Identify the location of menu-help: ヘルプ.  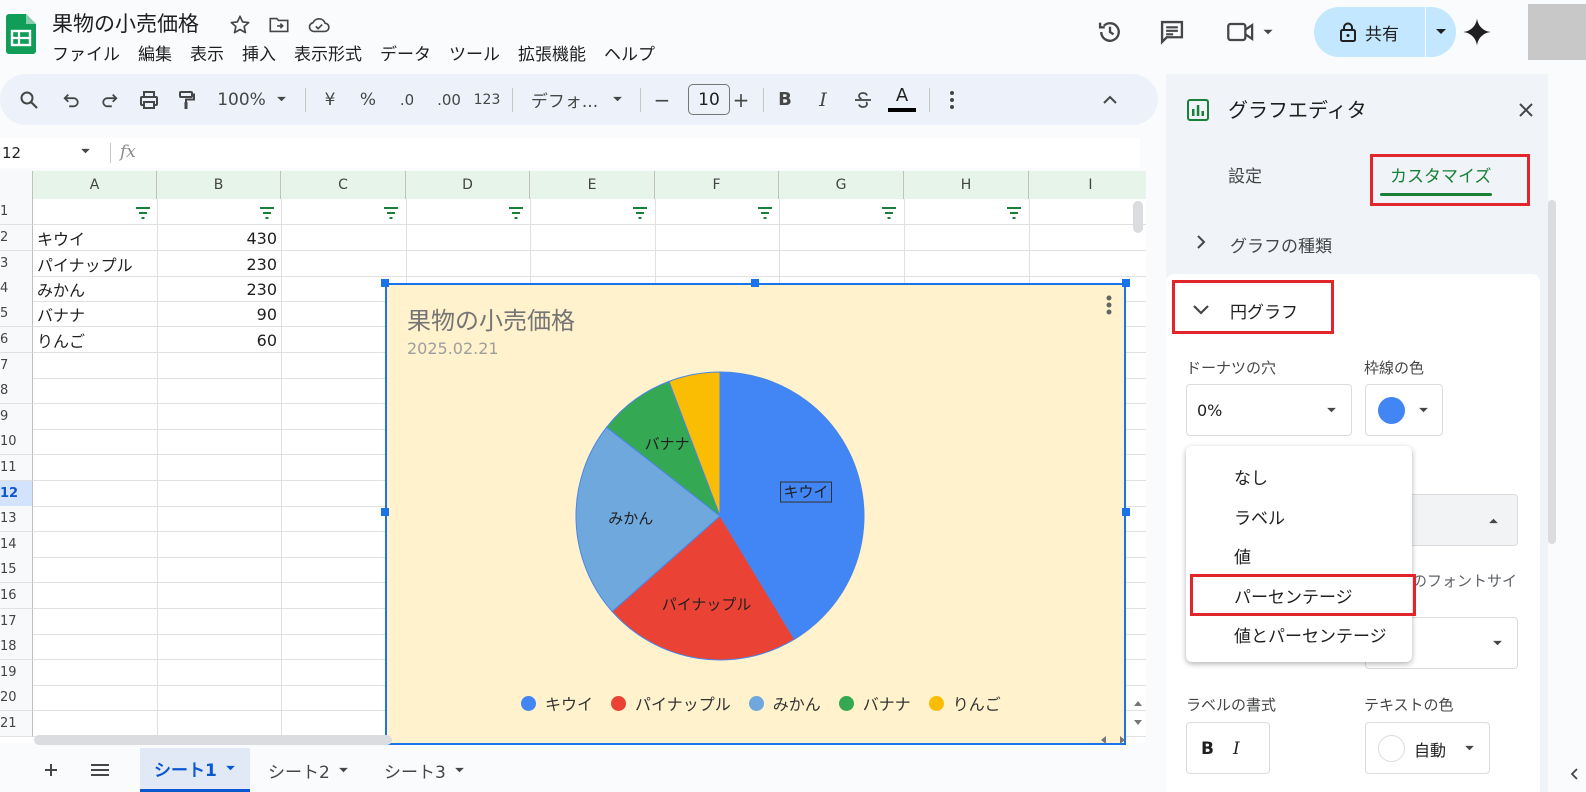
(629, 52).